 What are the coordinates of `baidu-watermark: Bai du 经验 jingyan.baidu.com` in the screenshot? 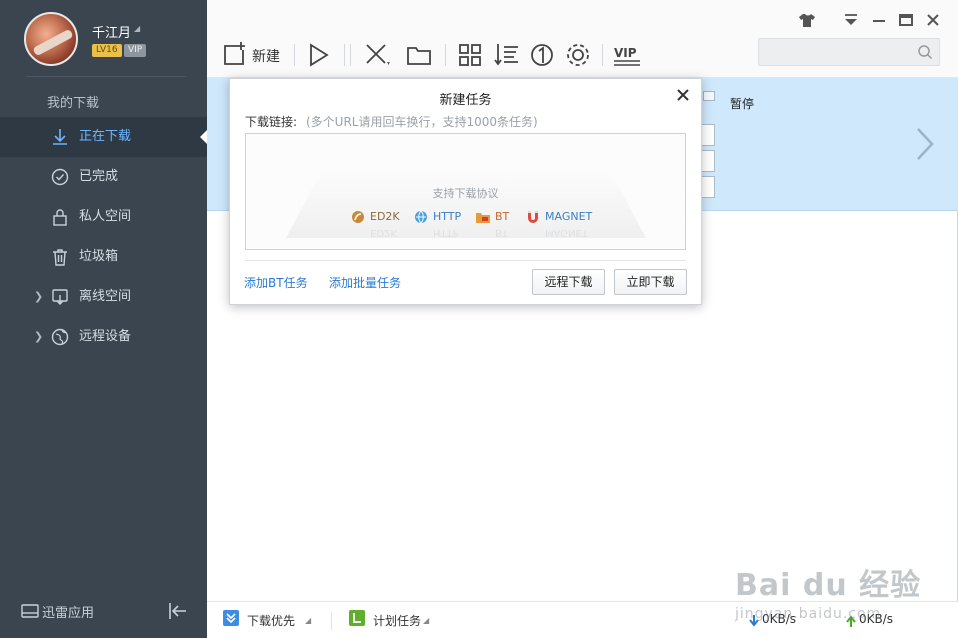 It's located at (828, 591).